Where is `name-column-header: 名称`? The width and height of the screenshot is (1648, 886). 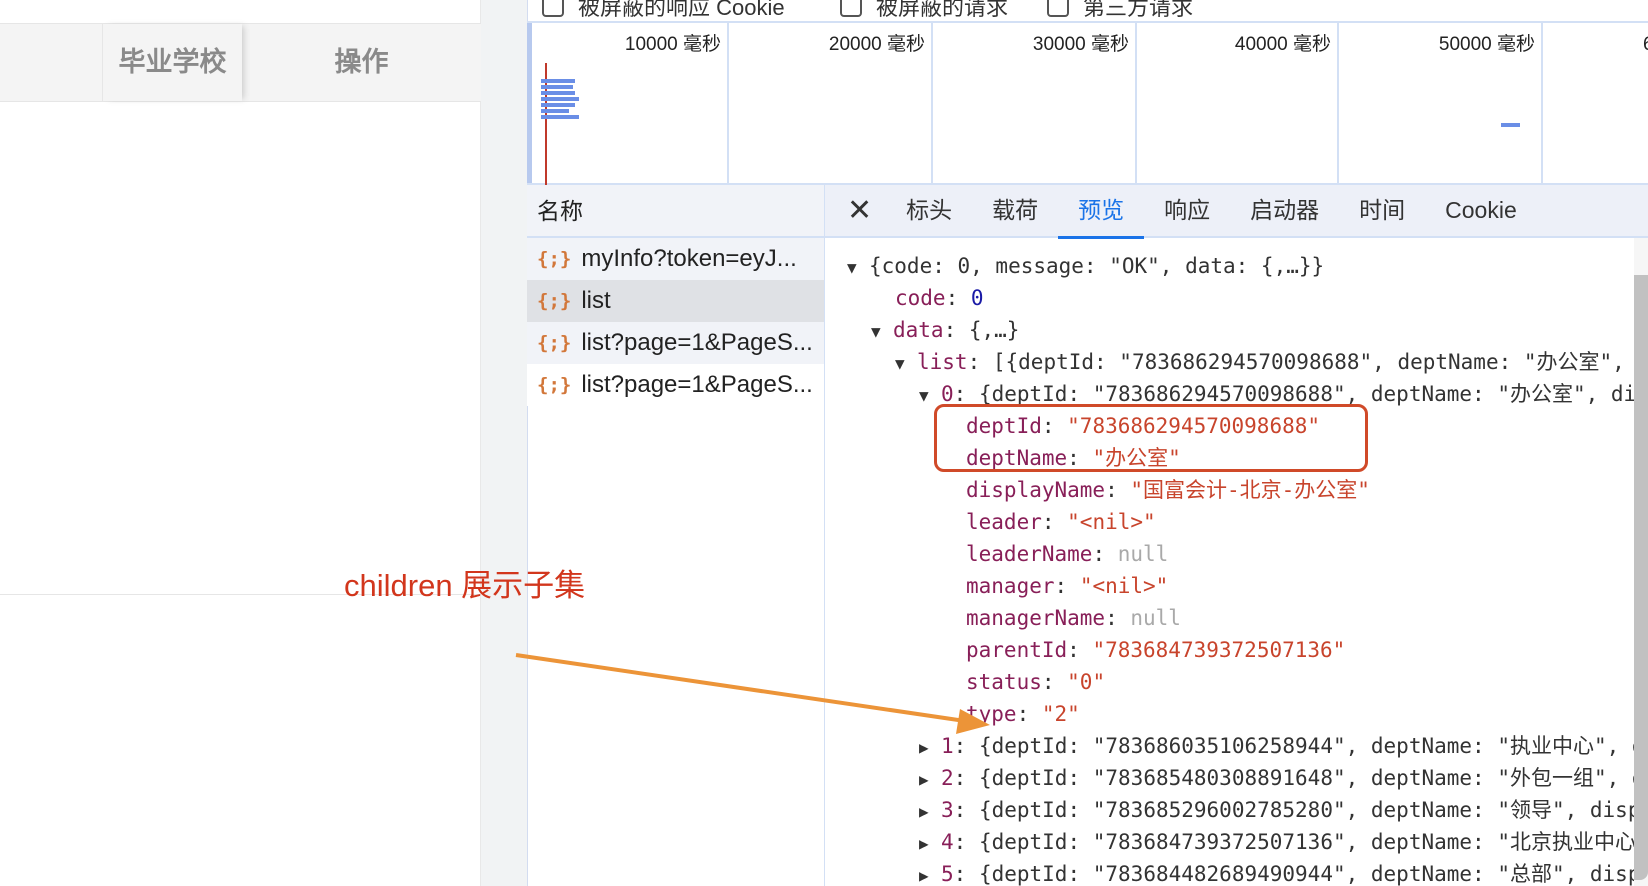 name-column-header: 名称 is located at coordinates (676, 211).